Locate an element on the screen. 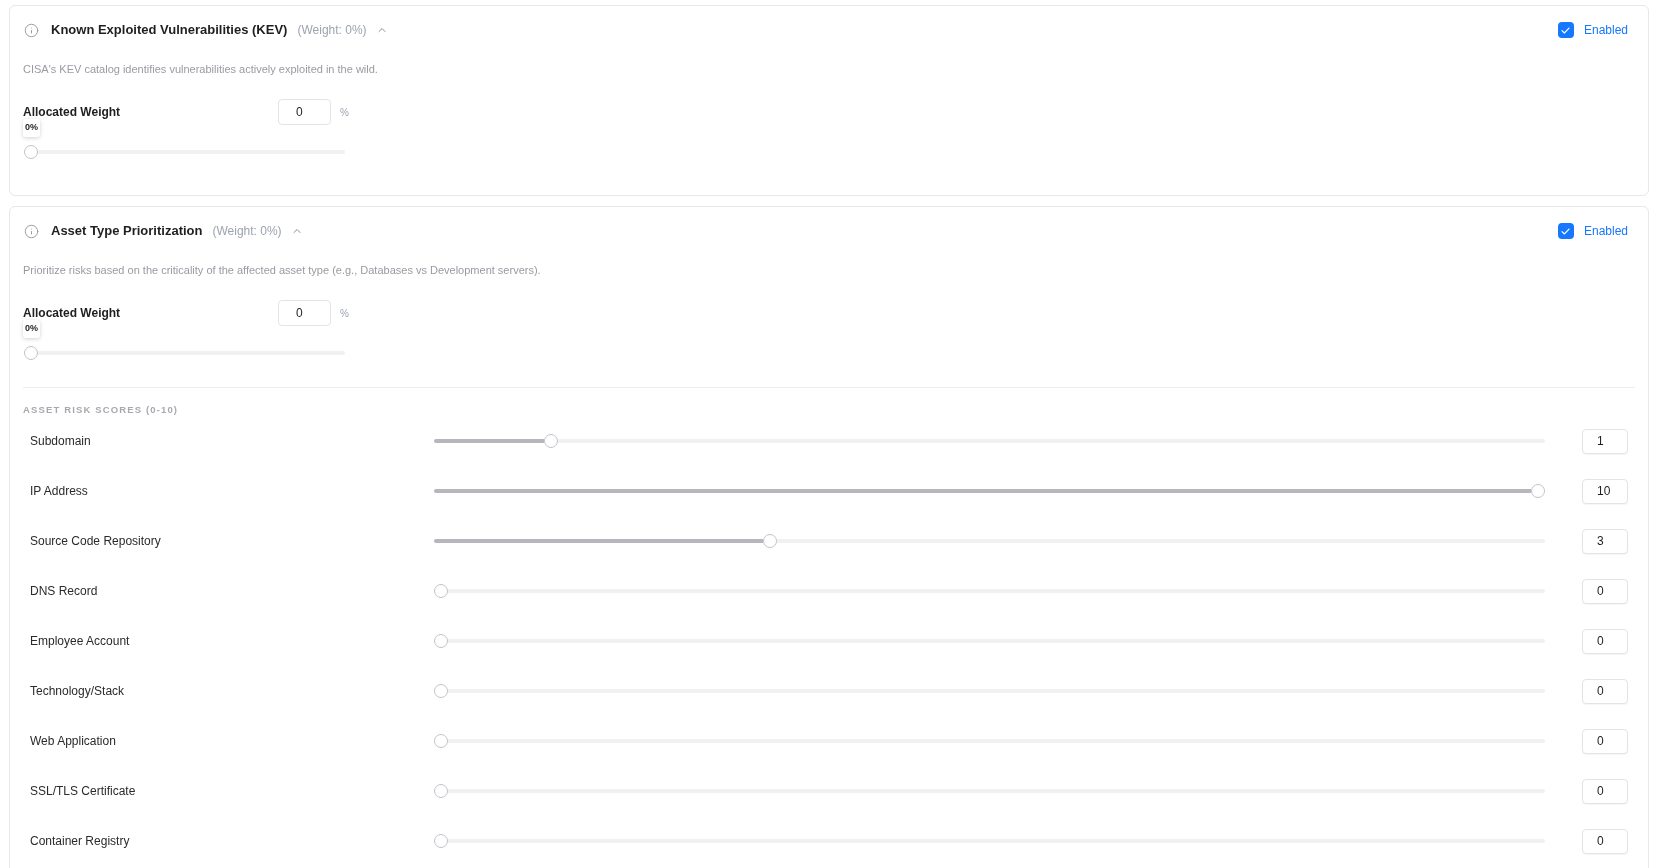 Image resolution: width=1662 pixels, height=868 pixels. asset-label: SSL/TLS Certificate is located at coordinates (83, 791).